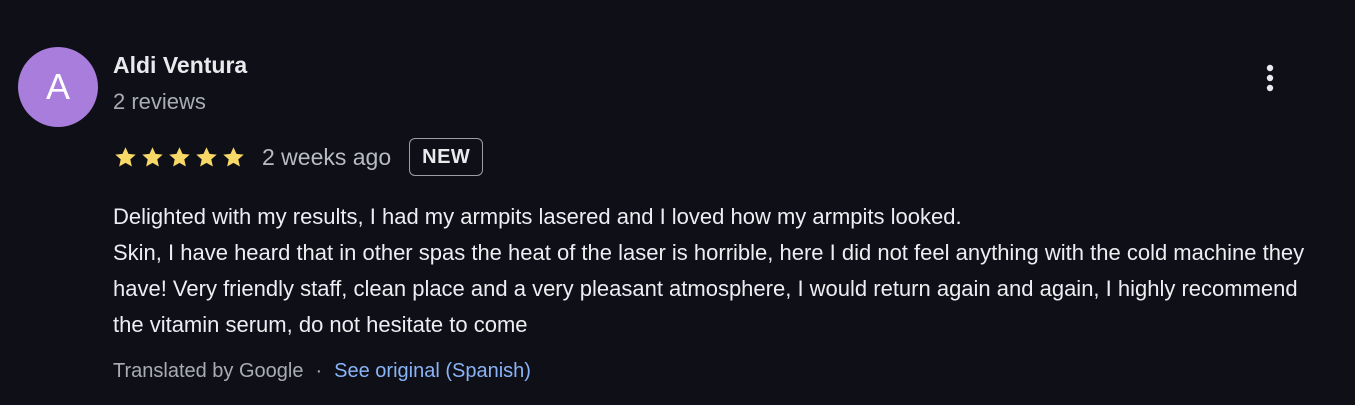 The width and height of the screenshot is (1355, 405). I want to click on review-meta: 2 weeks ago NEW, so click(298, 157).